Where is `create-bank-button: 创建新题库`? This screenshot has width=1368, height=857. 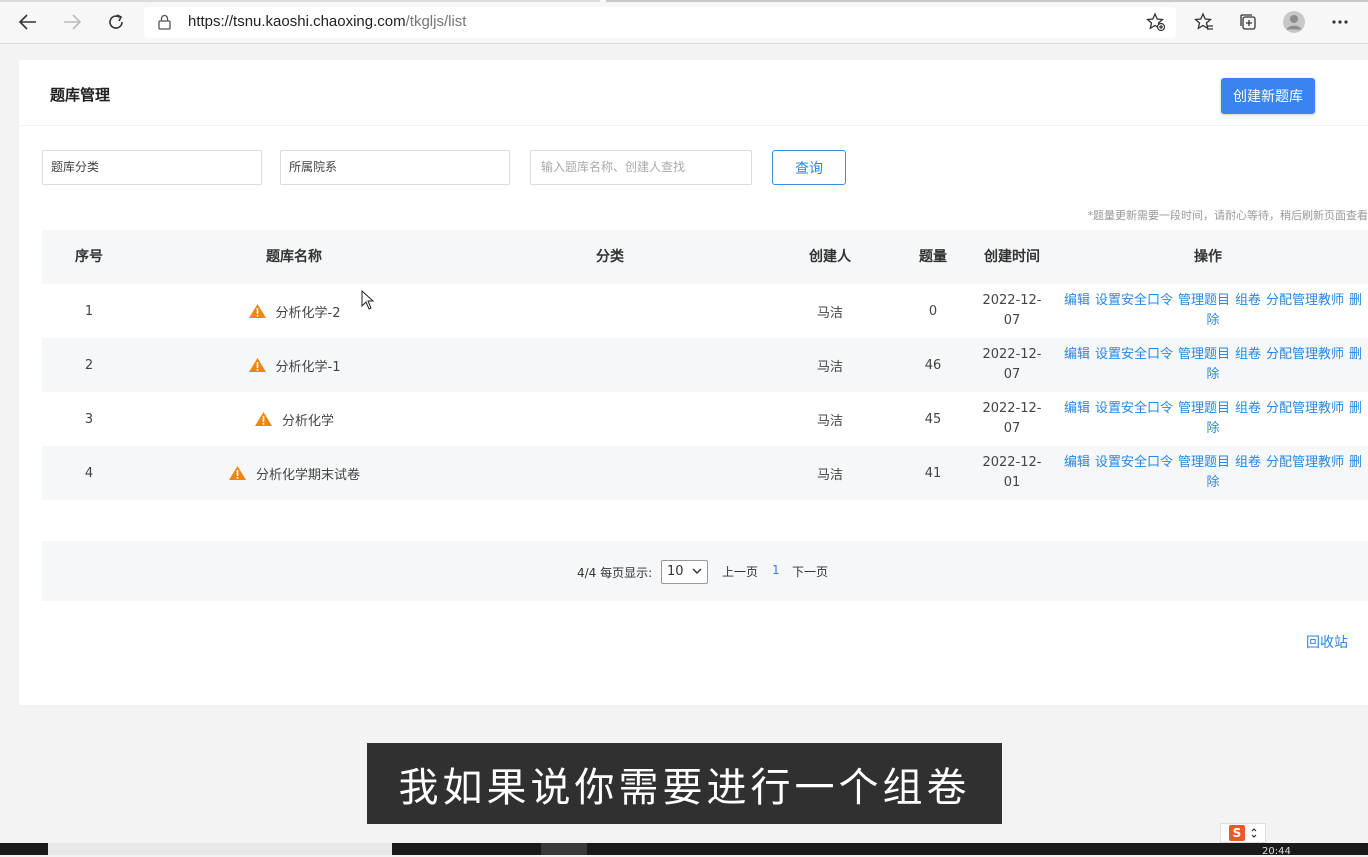 create-bank-button: 创建新题库 is located at coordinates (1268, 96).